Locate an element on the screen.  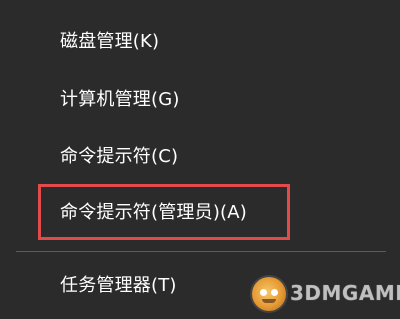
menu-item-command-prompt-admin: 命令提示符(管理员)(A) is located at coordinates (200, 213).